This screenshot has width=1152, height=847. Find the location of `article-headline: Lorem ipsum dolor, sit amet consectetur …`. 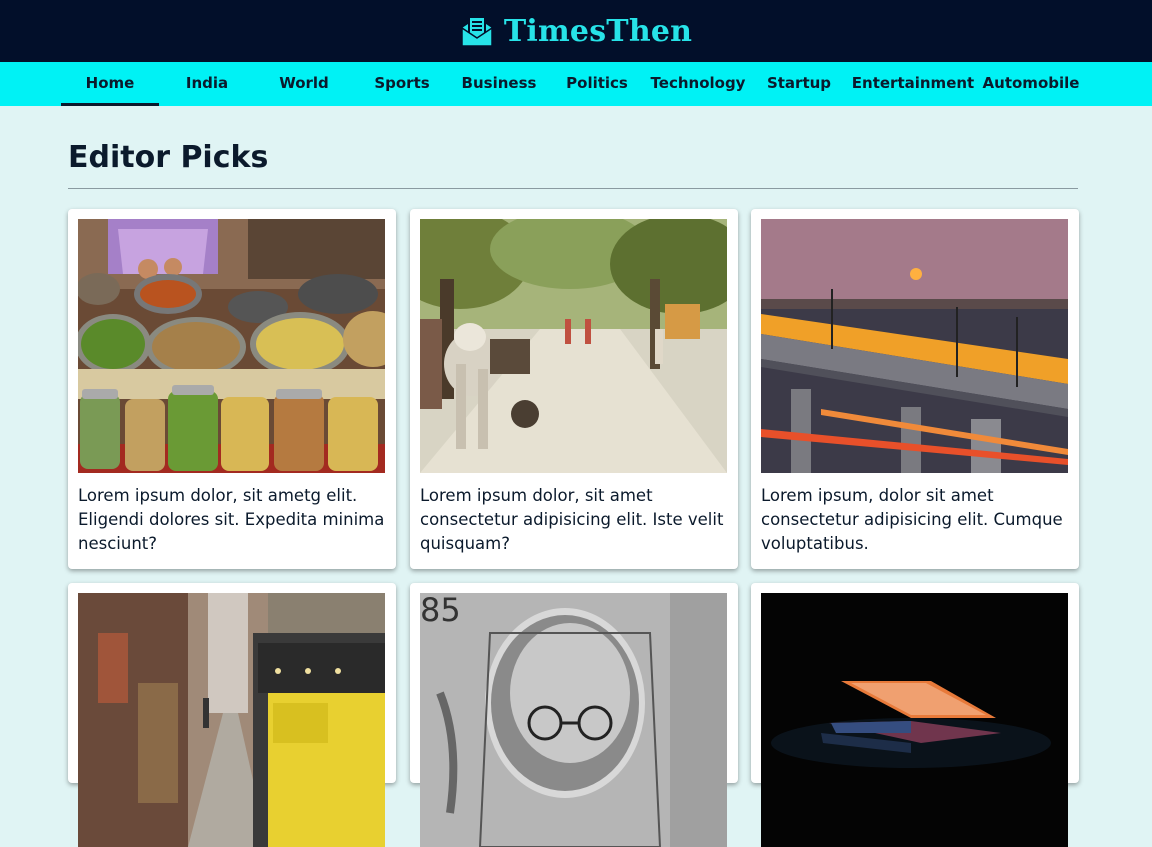

article-headline: Lorem ipsum dolor, sit amet consectetur … is located at coordinates (575, 520).